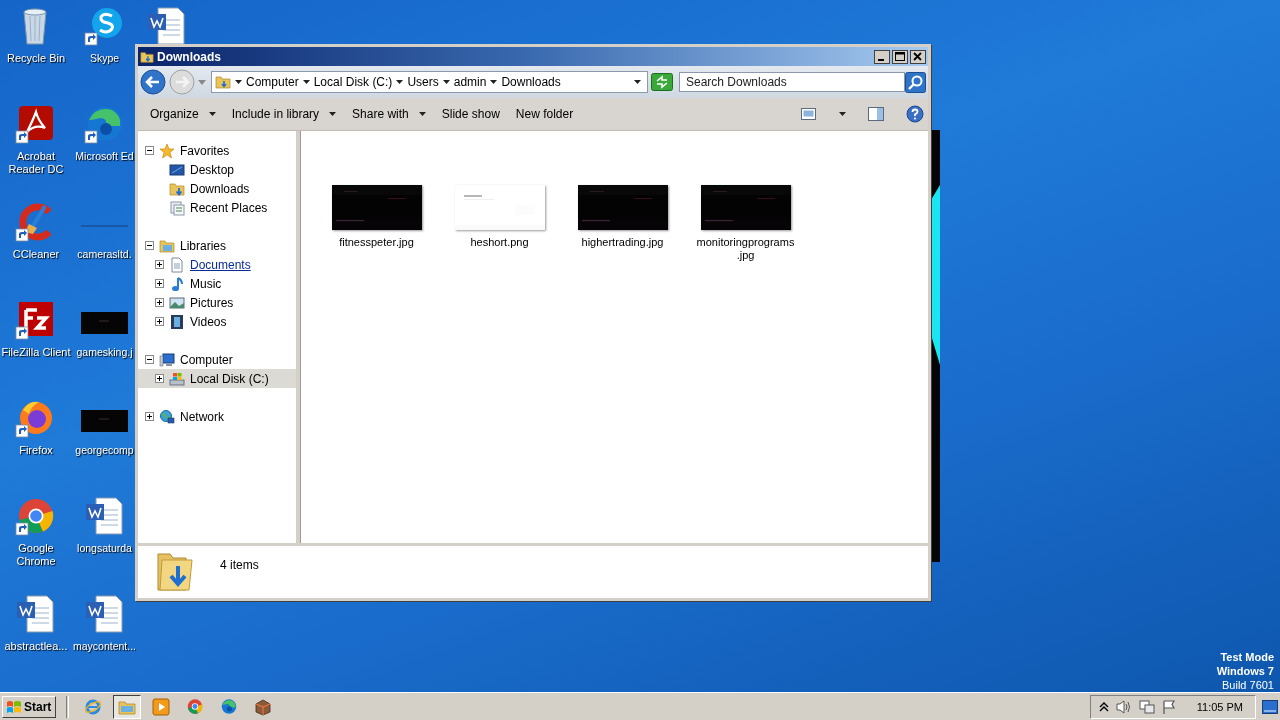  I want to click on toolbar-button: New folder, so click(544, 114).